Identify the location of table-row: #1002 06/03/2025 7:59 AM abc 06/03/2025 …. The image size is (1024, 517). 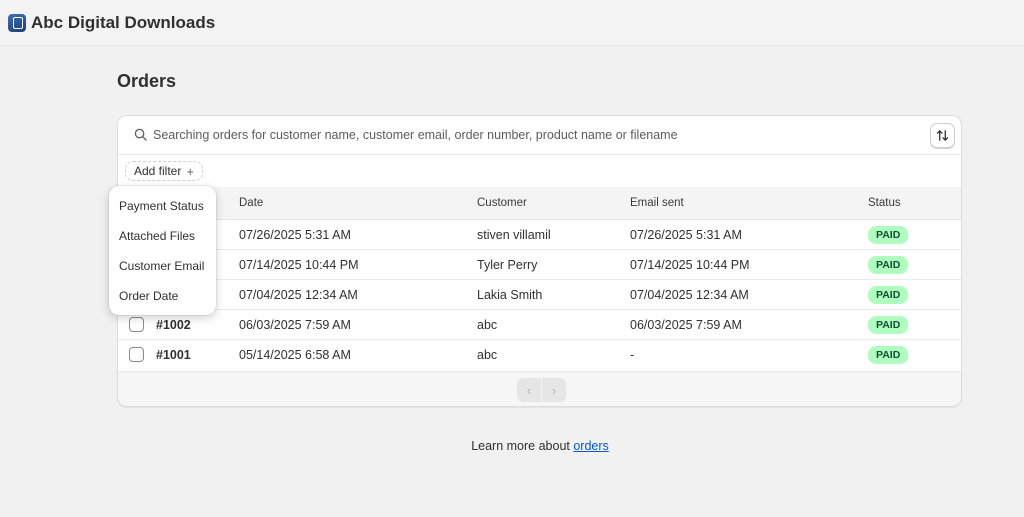
(539, 325).